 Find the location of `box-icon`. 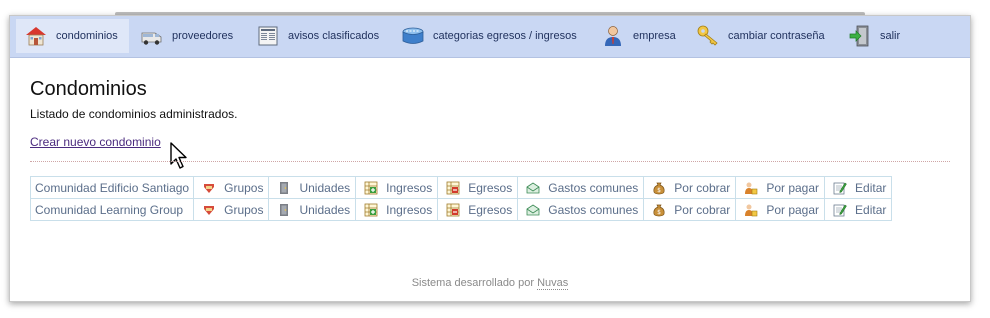

box-icon is located at coordinates (413, 36).